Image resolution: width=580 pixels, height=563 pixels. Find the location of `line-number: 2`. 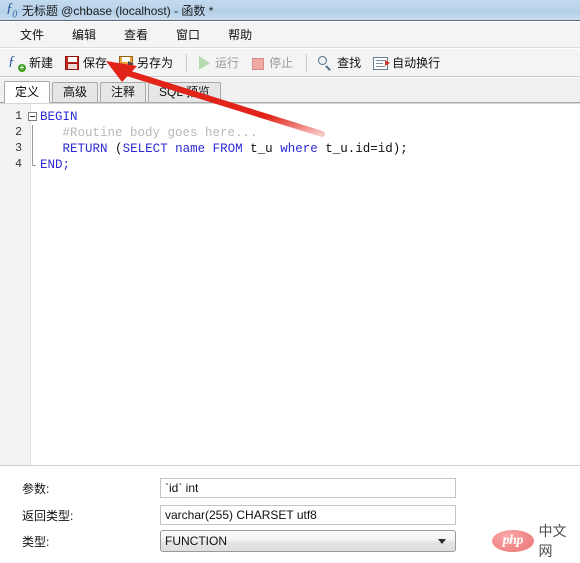

line-number: 2 is located at coordinates (18, 132).